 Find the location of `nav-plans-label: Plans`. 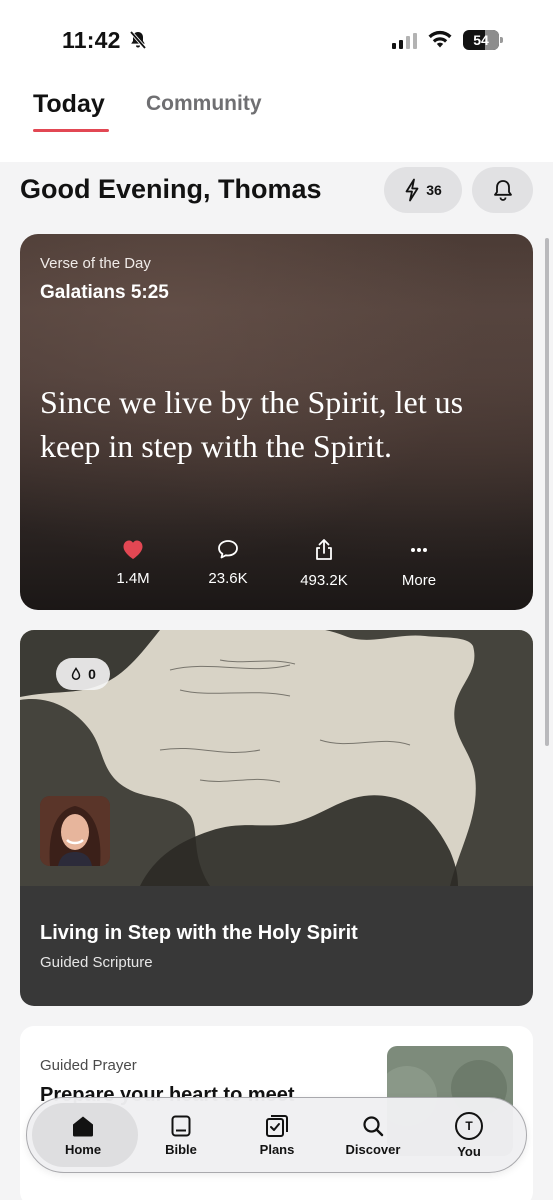

nav-plans-label: Plans is located at coordinates (277, 1149).